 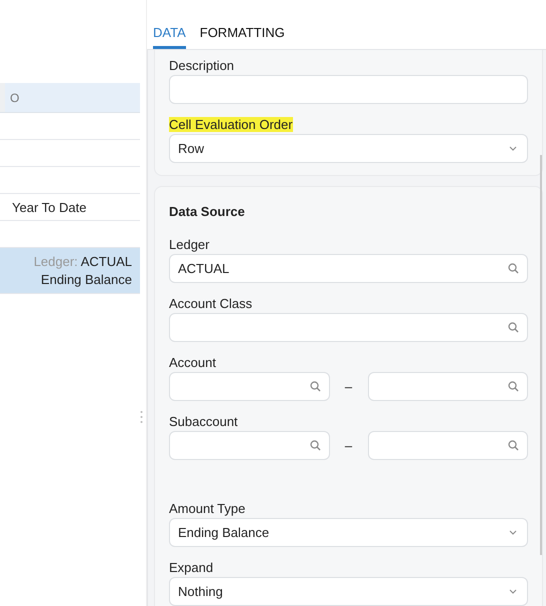 I want to click on field-label: Cell Evaluation Order, so click(x=231, y=124).